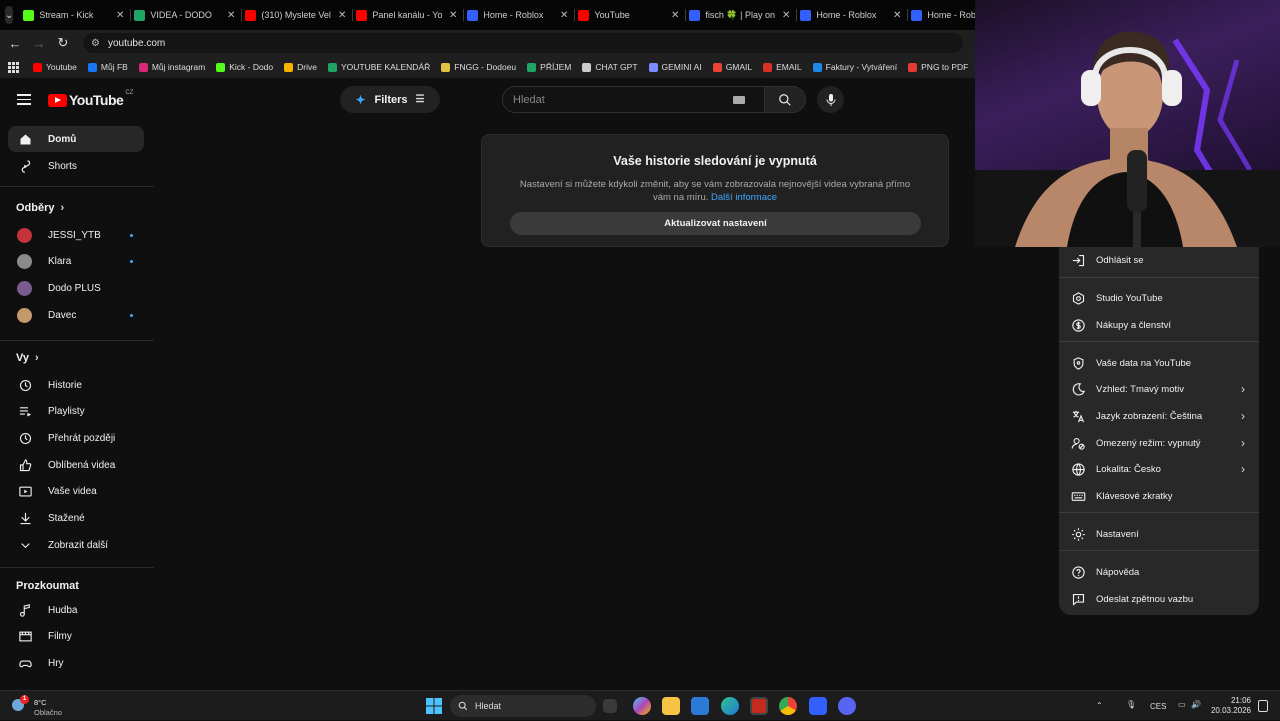  Describe the element at coordinates (24, 99) in the screenshot. I see `menu-icon` at that location.